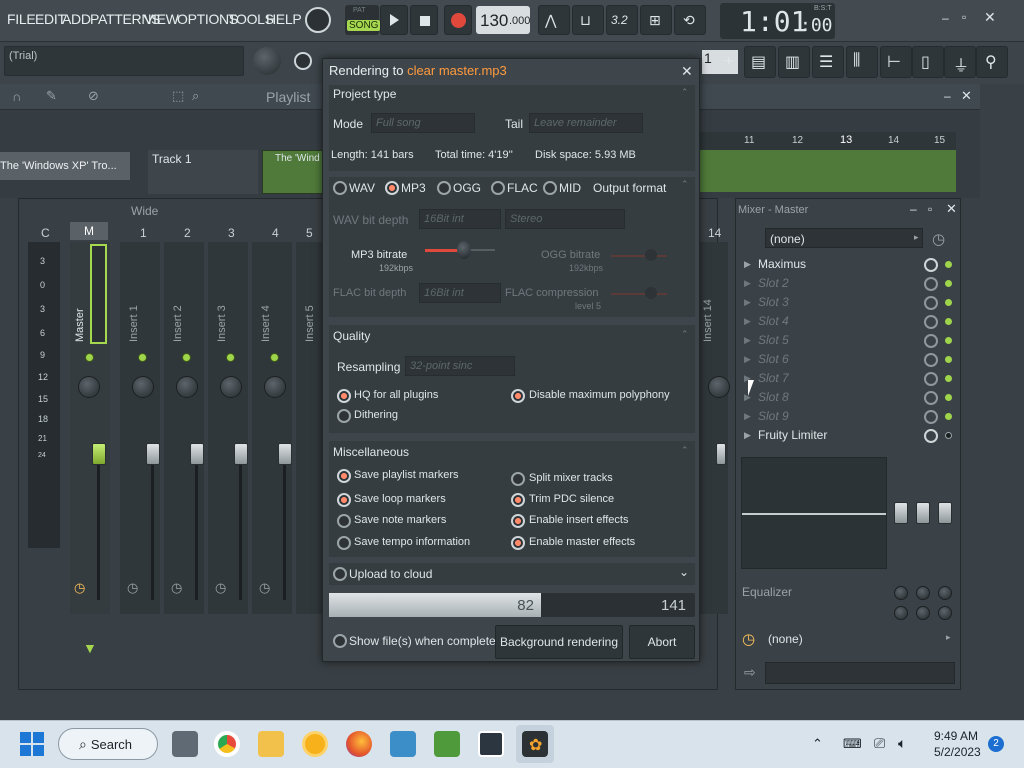 This screenshot has width=1024, height=768. What do you see at coordinates (828, 171) in the screenshot?
I see `audio-clip` at bounding box center [828, 171].